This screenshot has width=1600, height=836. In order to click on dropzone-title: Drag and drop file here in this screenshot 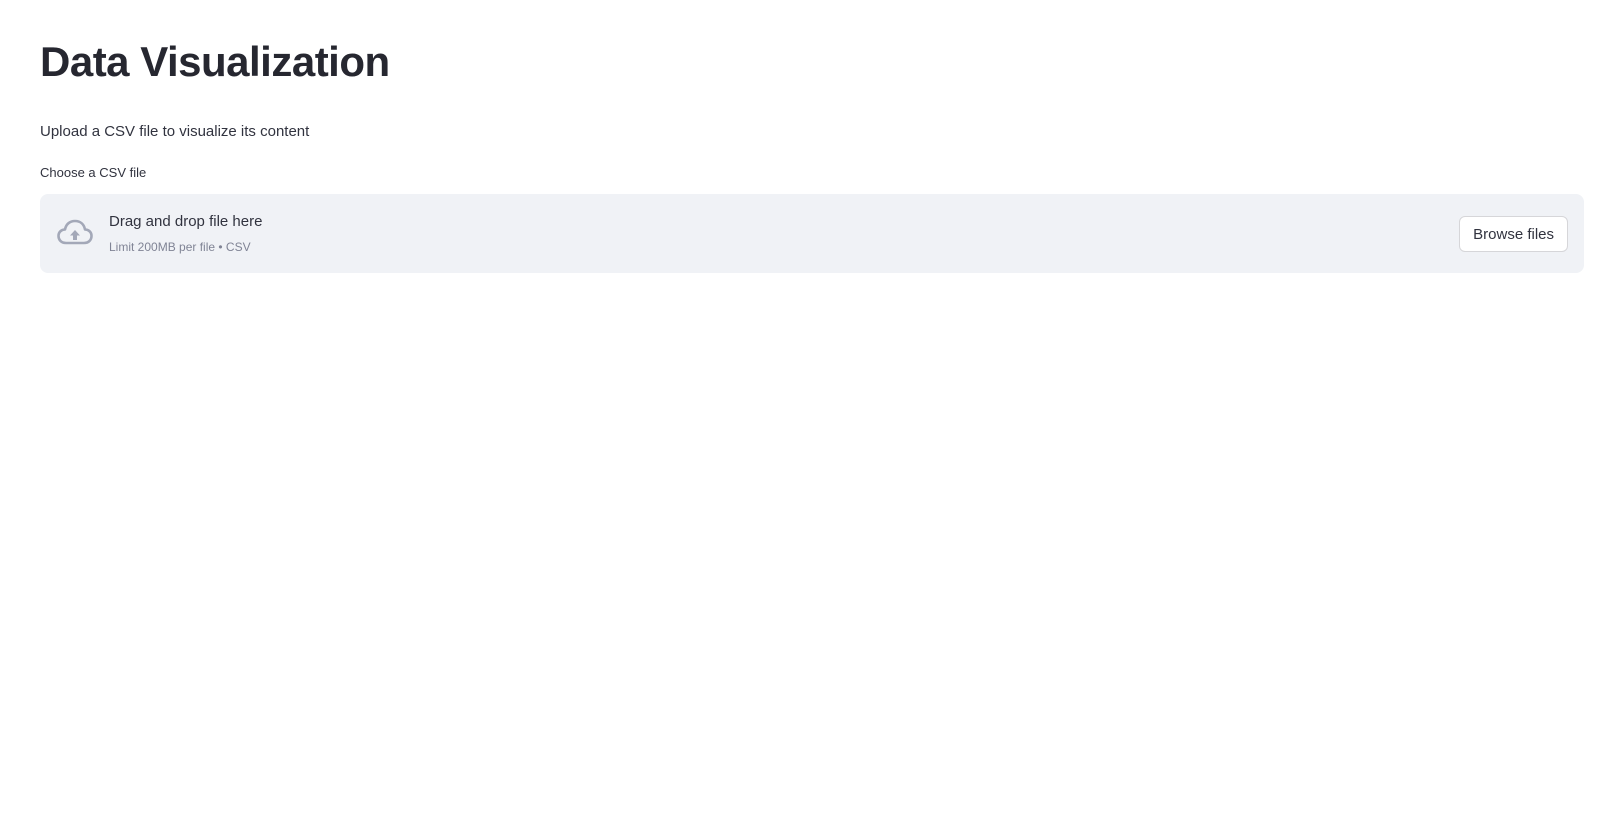, I will do `click(186, 221)`.